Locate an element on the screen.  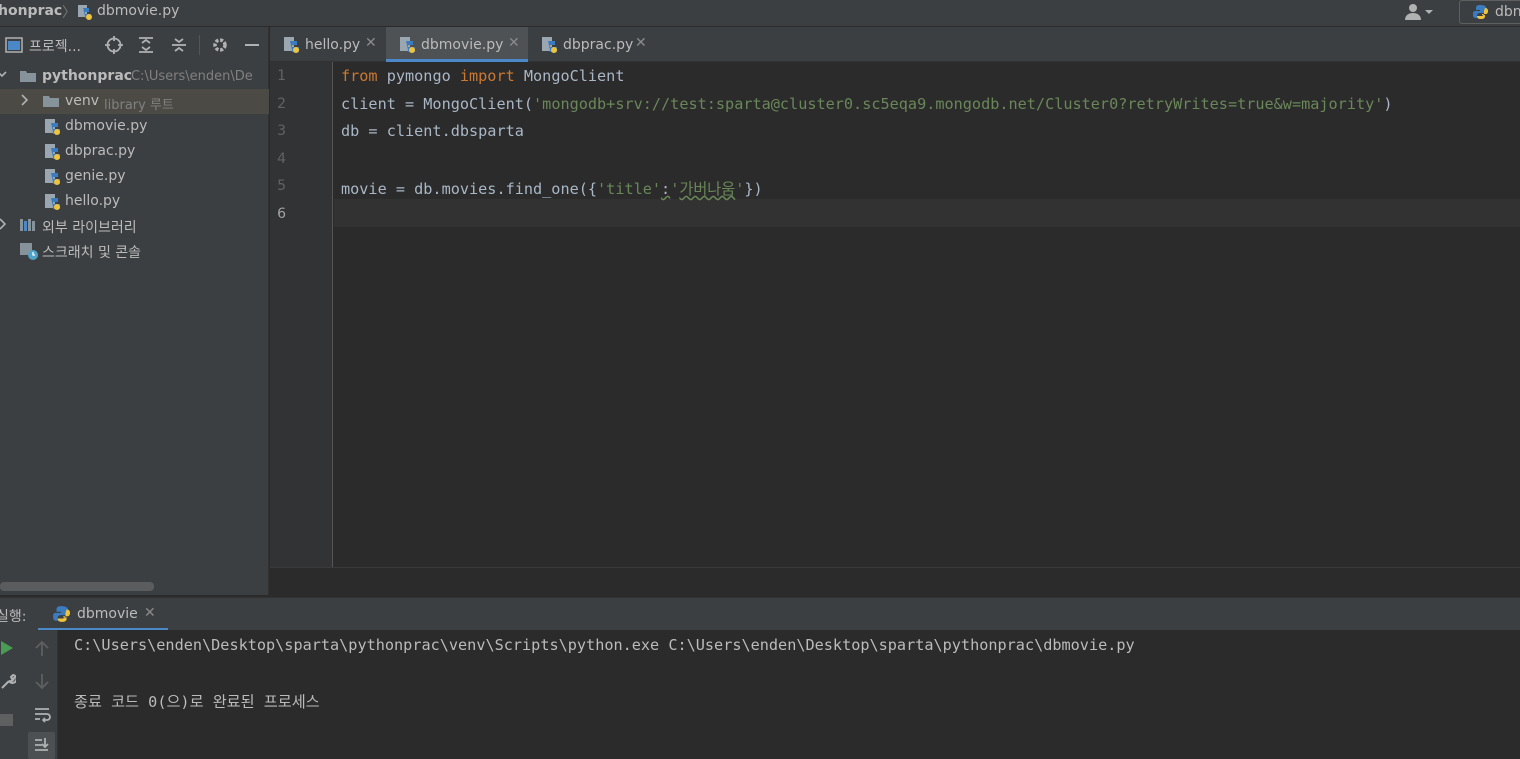
code-text: db = client.dbsparta is located at coordinates (432, 131).